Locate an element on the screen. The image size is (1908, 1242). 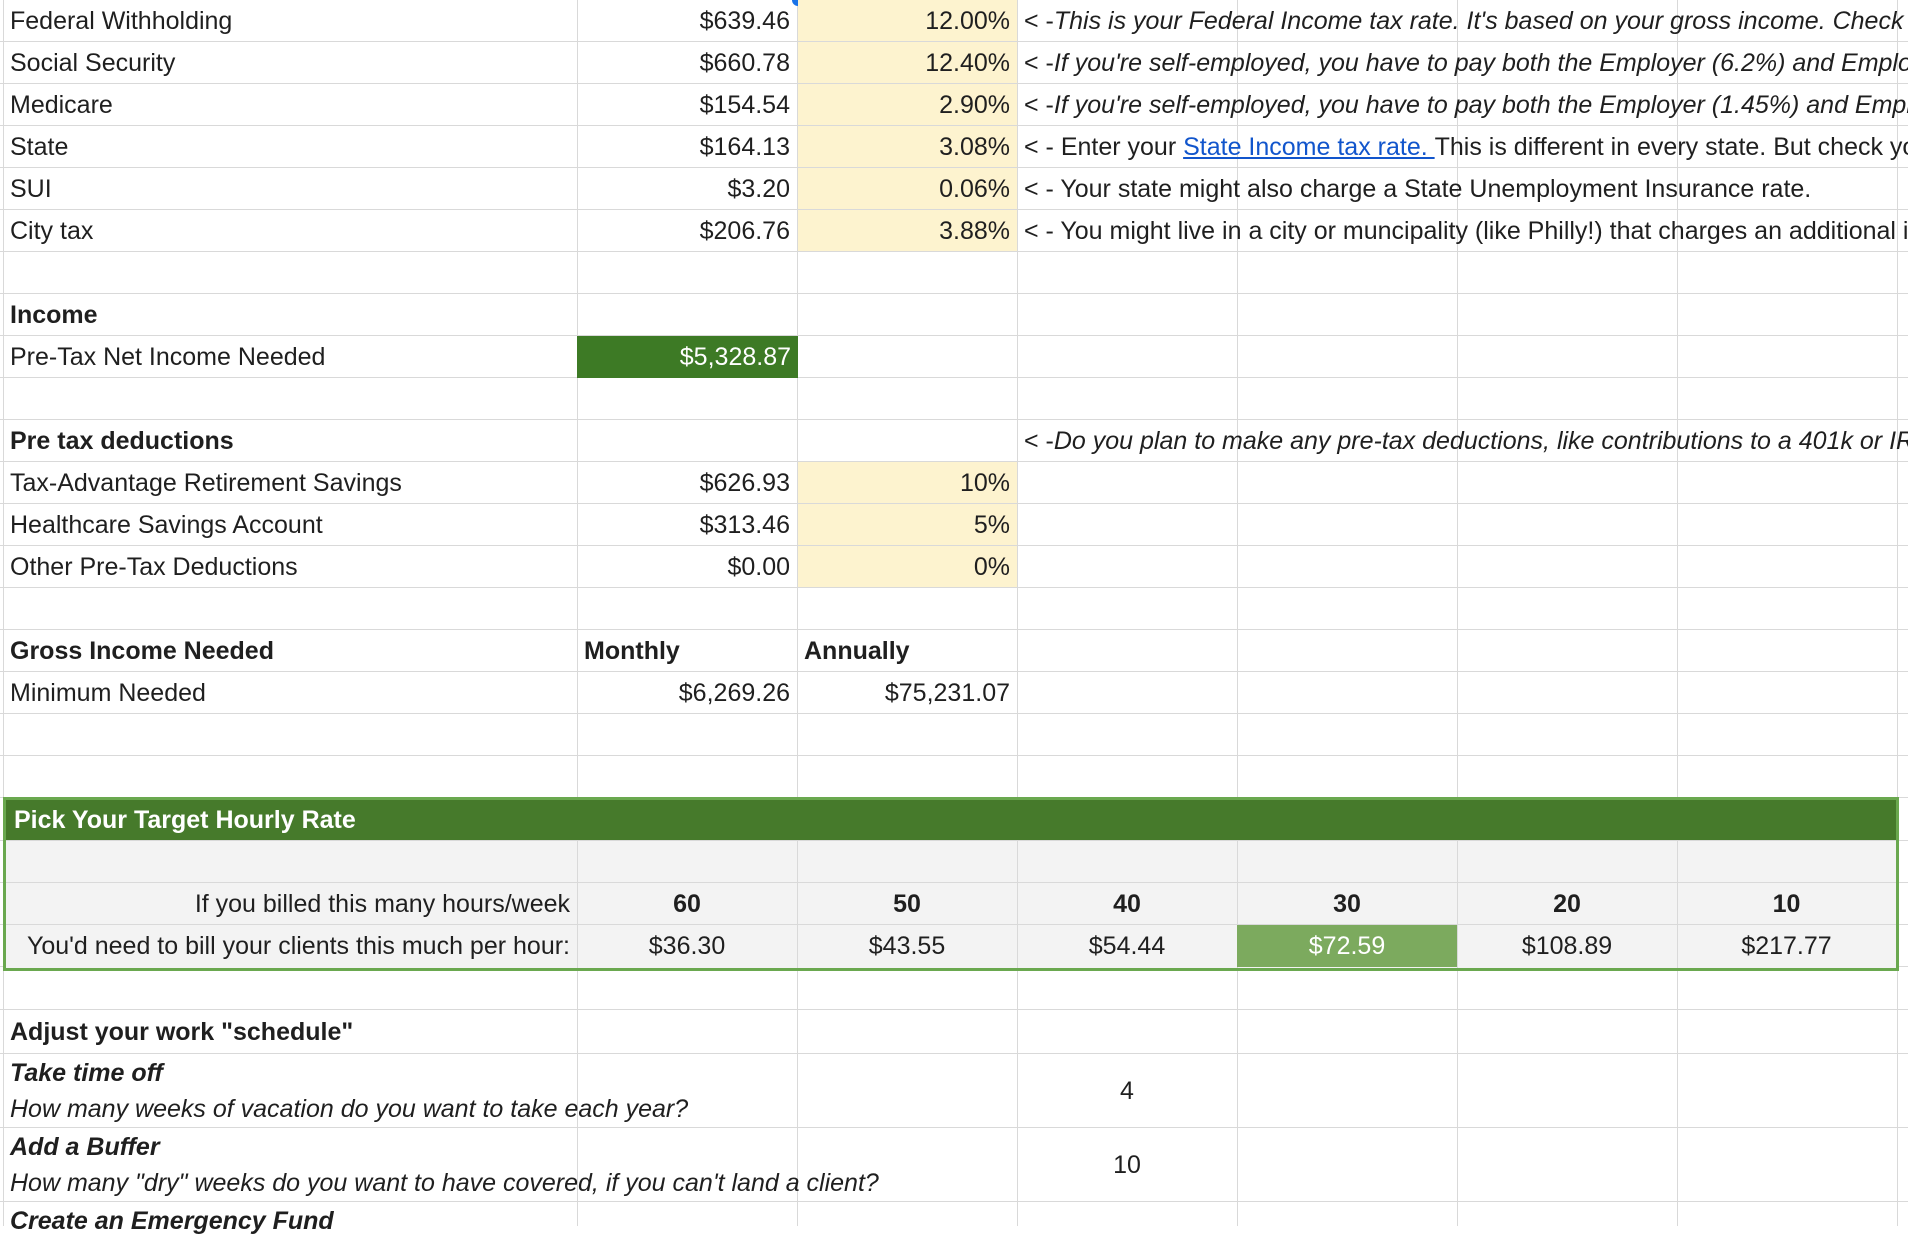
net-income-label: Pre-Tax Net Income Needed is located at coordinates (290, 356).